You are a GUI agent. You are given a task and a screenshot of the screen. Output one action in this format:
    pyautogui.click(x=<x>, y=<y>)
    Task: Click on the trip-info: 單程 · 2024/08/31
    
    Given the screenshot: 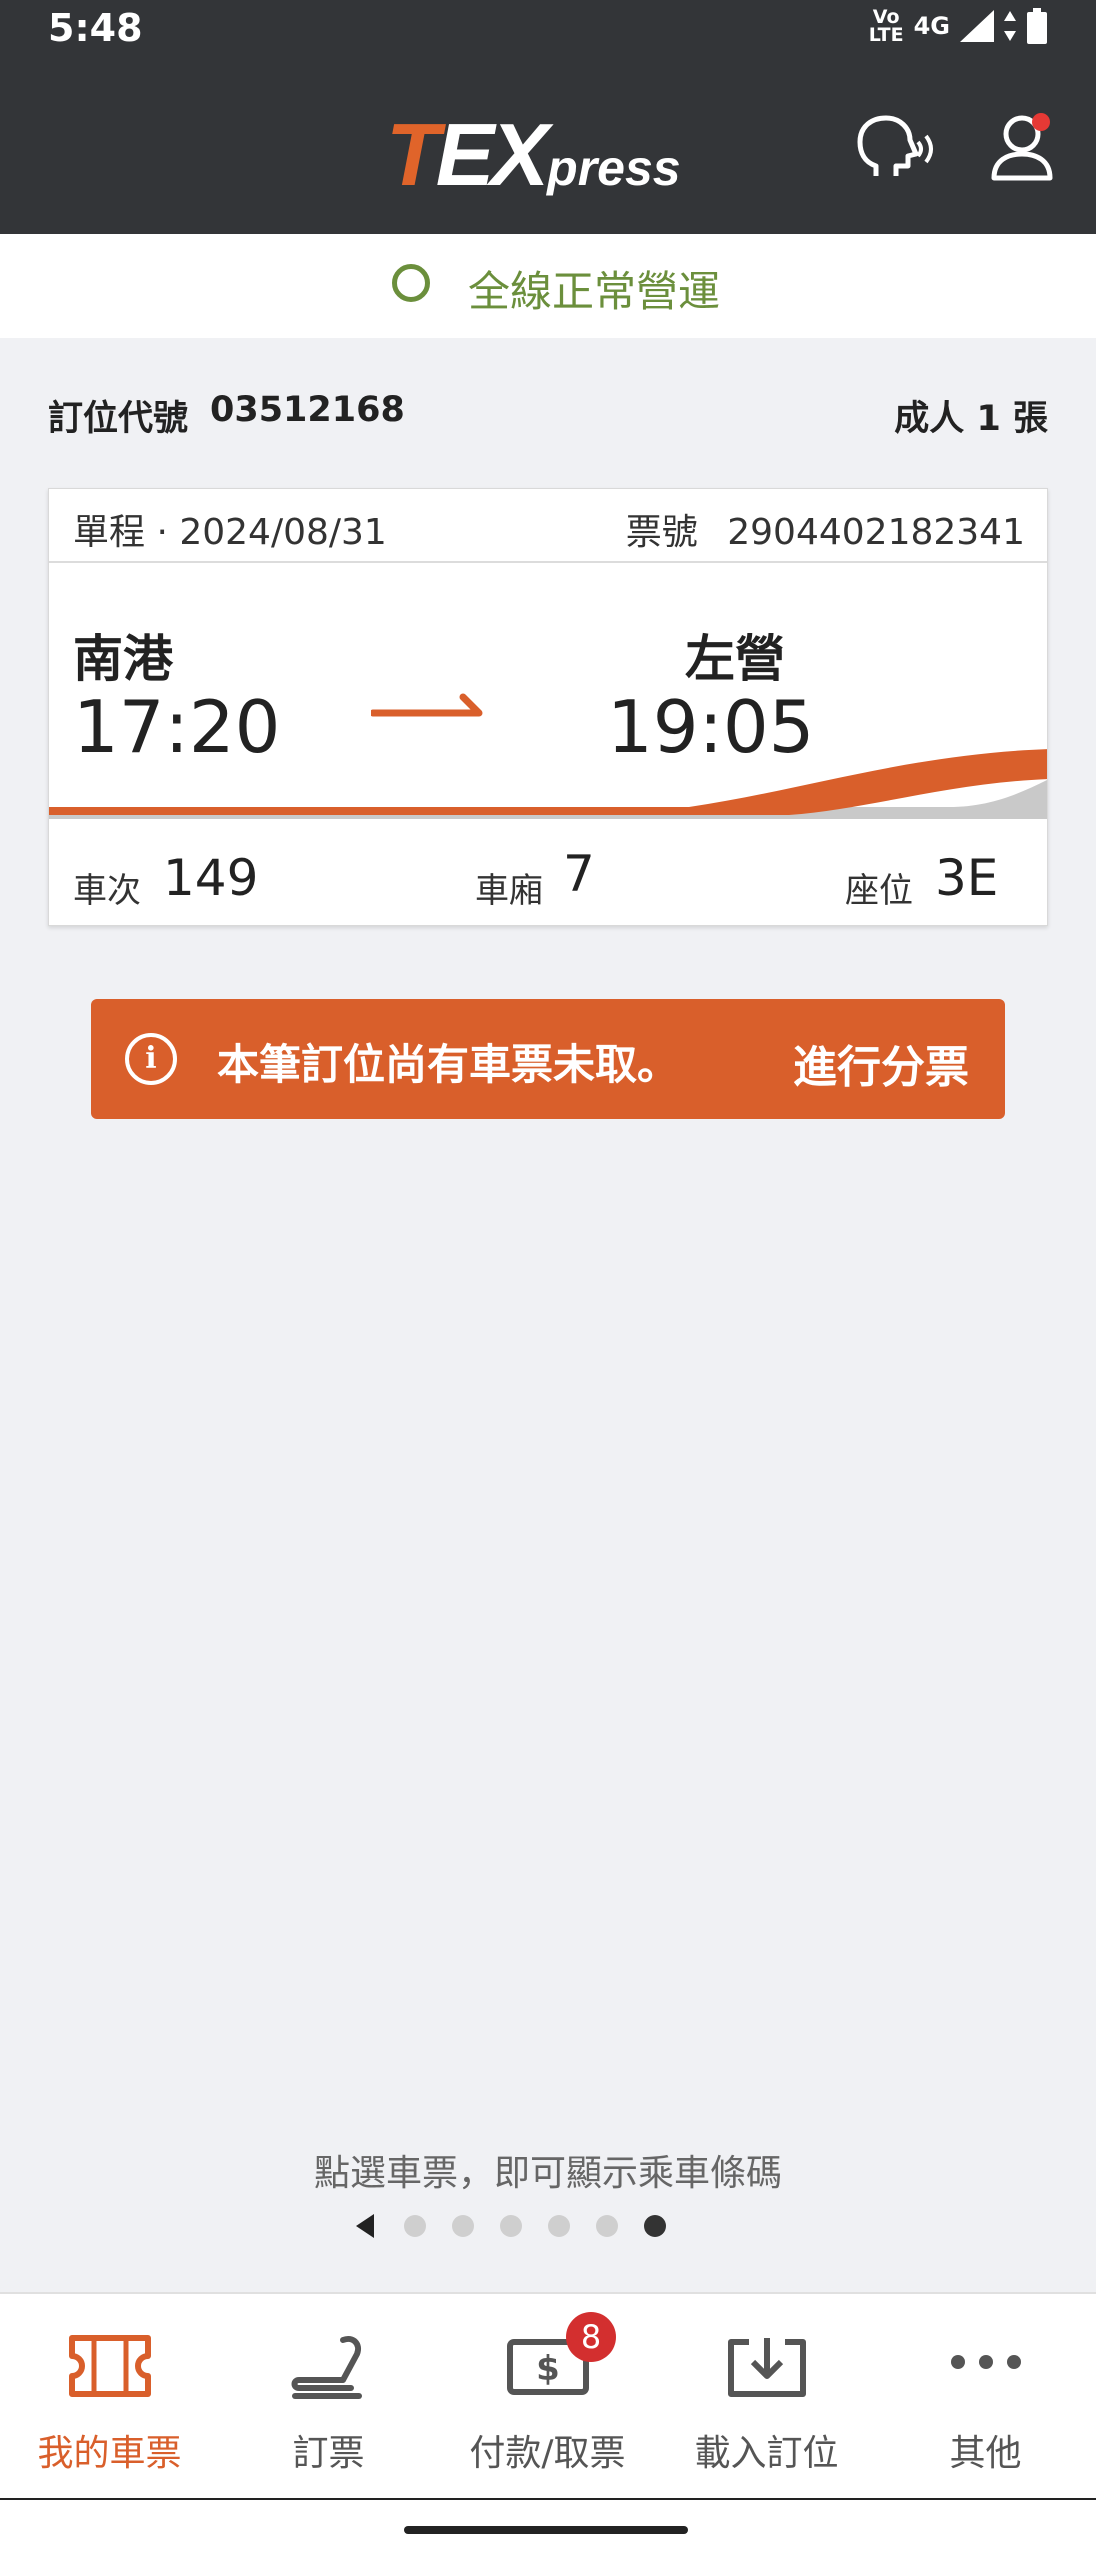 What is the action you would take?
    pyautogui.click(x=230, y=532)
    